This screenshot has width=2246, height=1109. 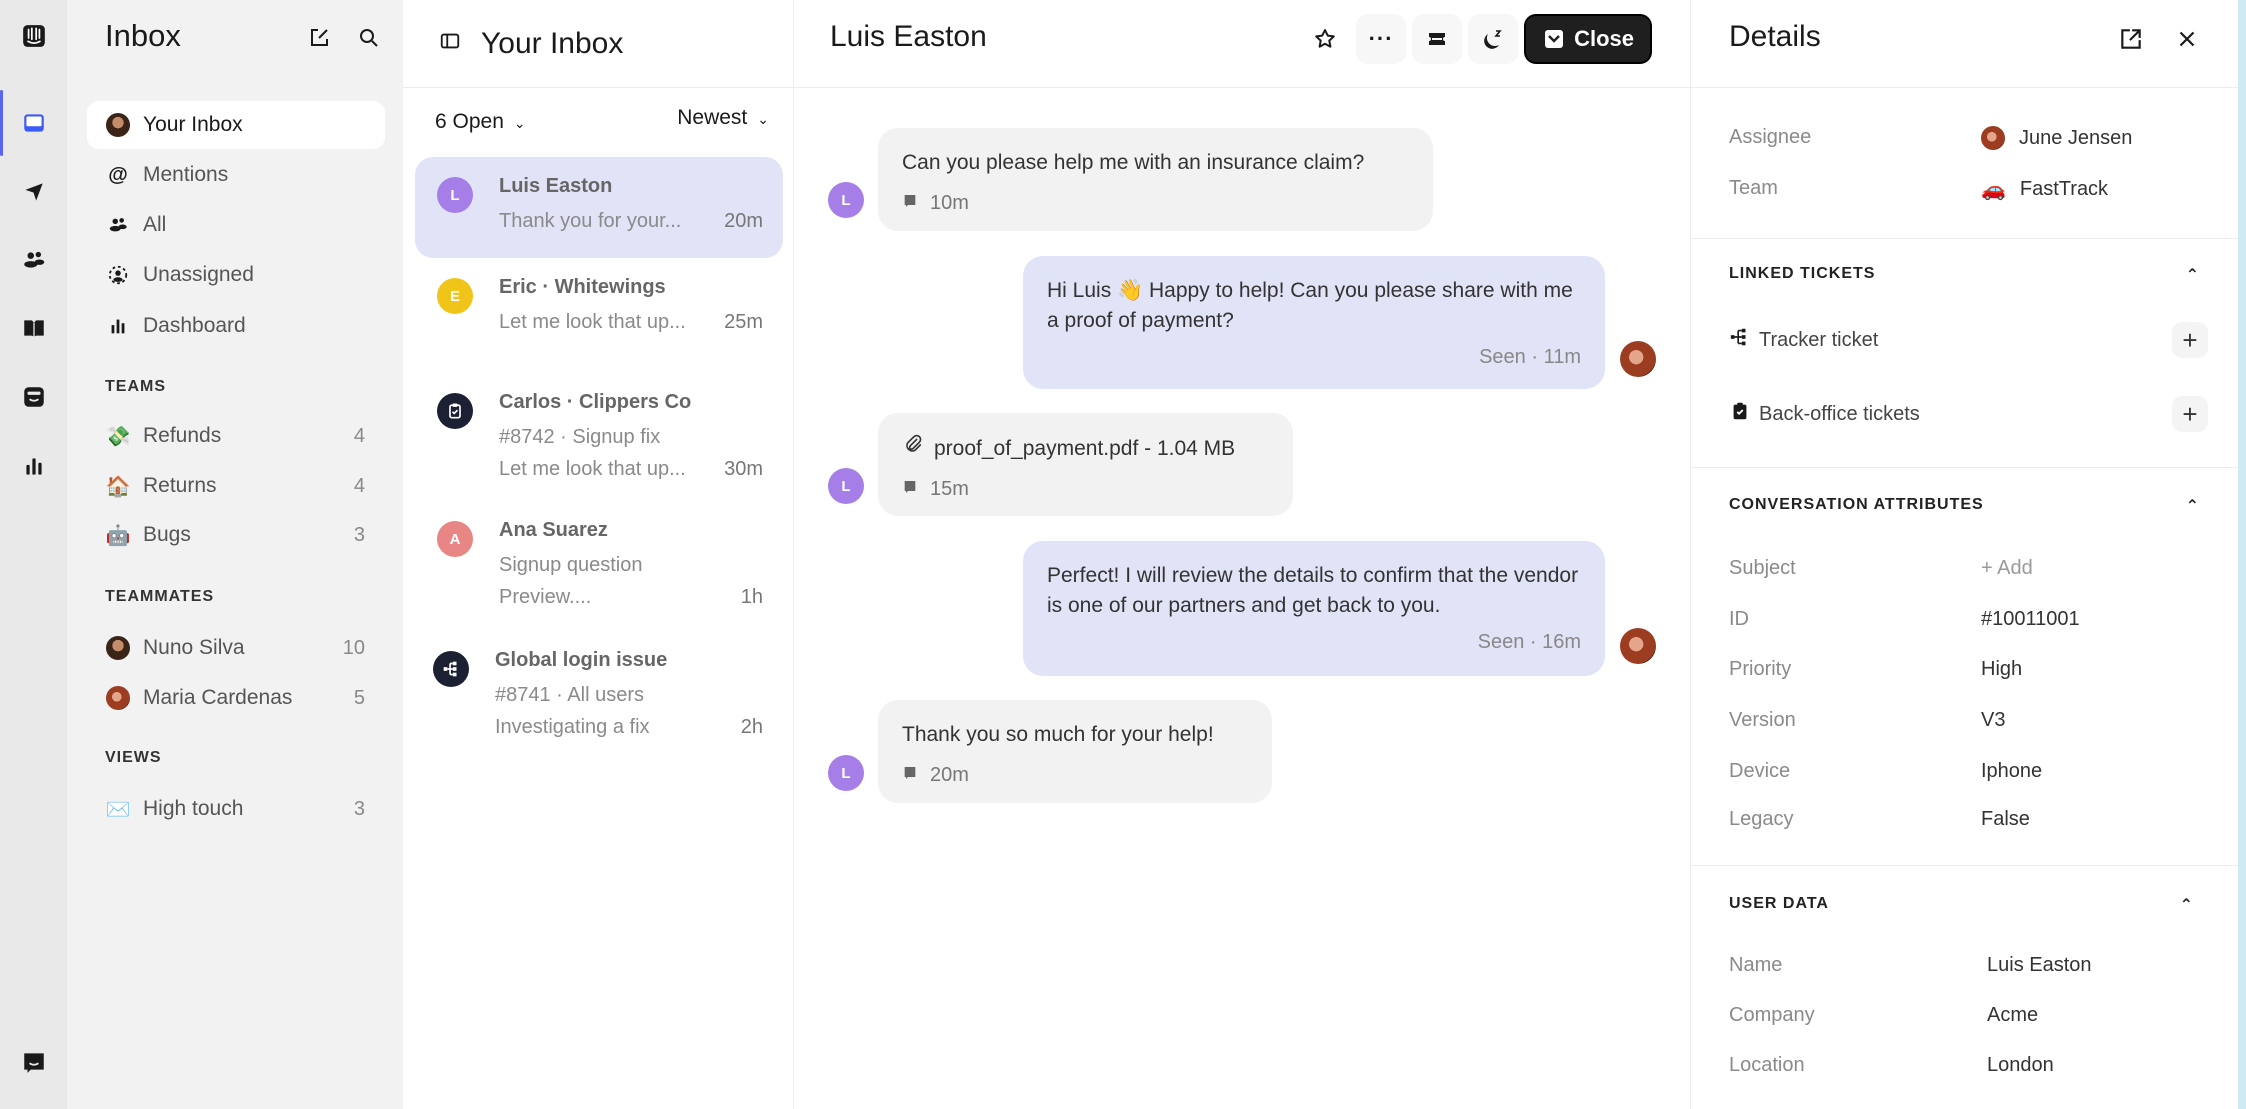 I want to click on close-label: Close, so click(x=1604, y=38).